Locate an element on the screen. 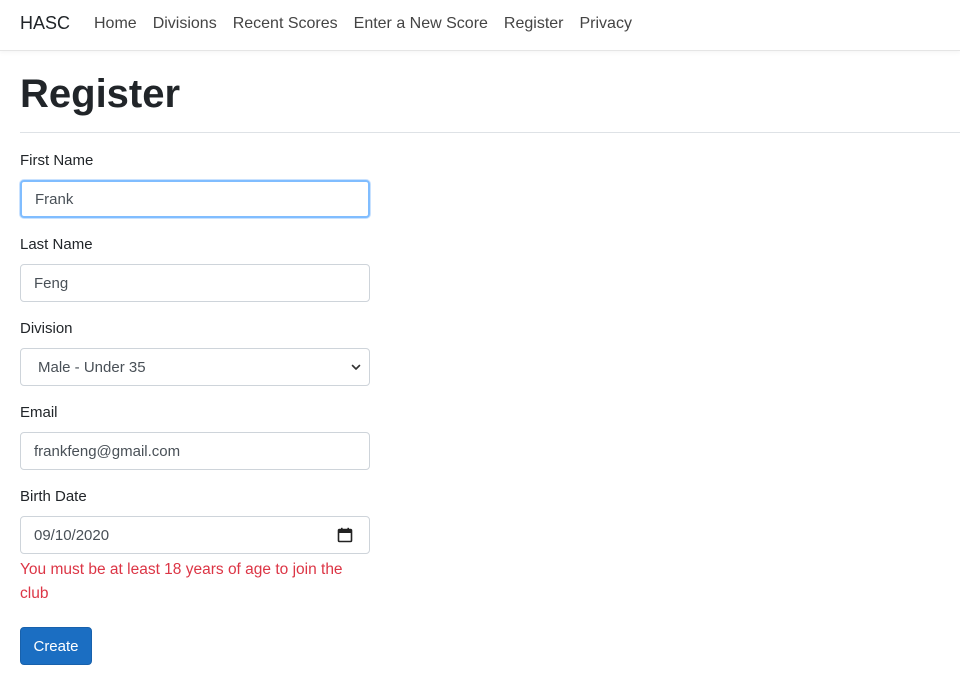 Image resolution: width=960 pixels, height=697 pixels. last-name-group: Last Name Feng is located at coordinates (195, 268).